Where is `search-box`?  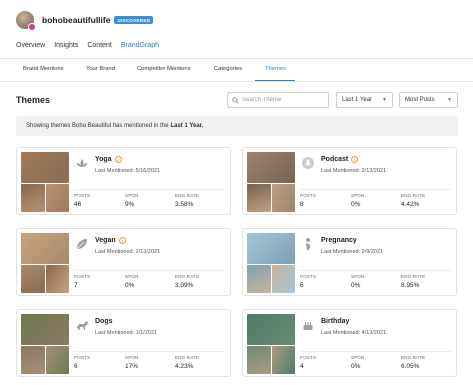 search-box is located at coordinates (278, 100).